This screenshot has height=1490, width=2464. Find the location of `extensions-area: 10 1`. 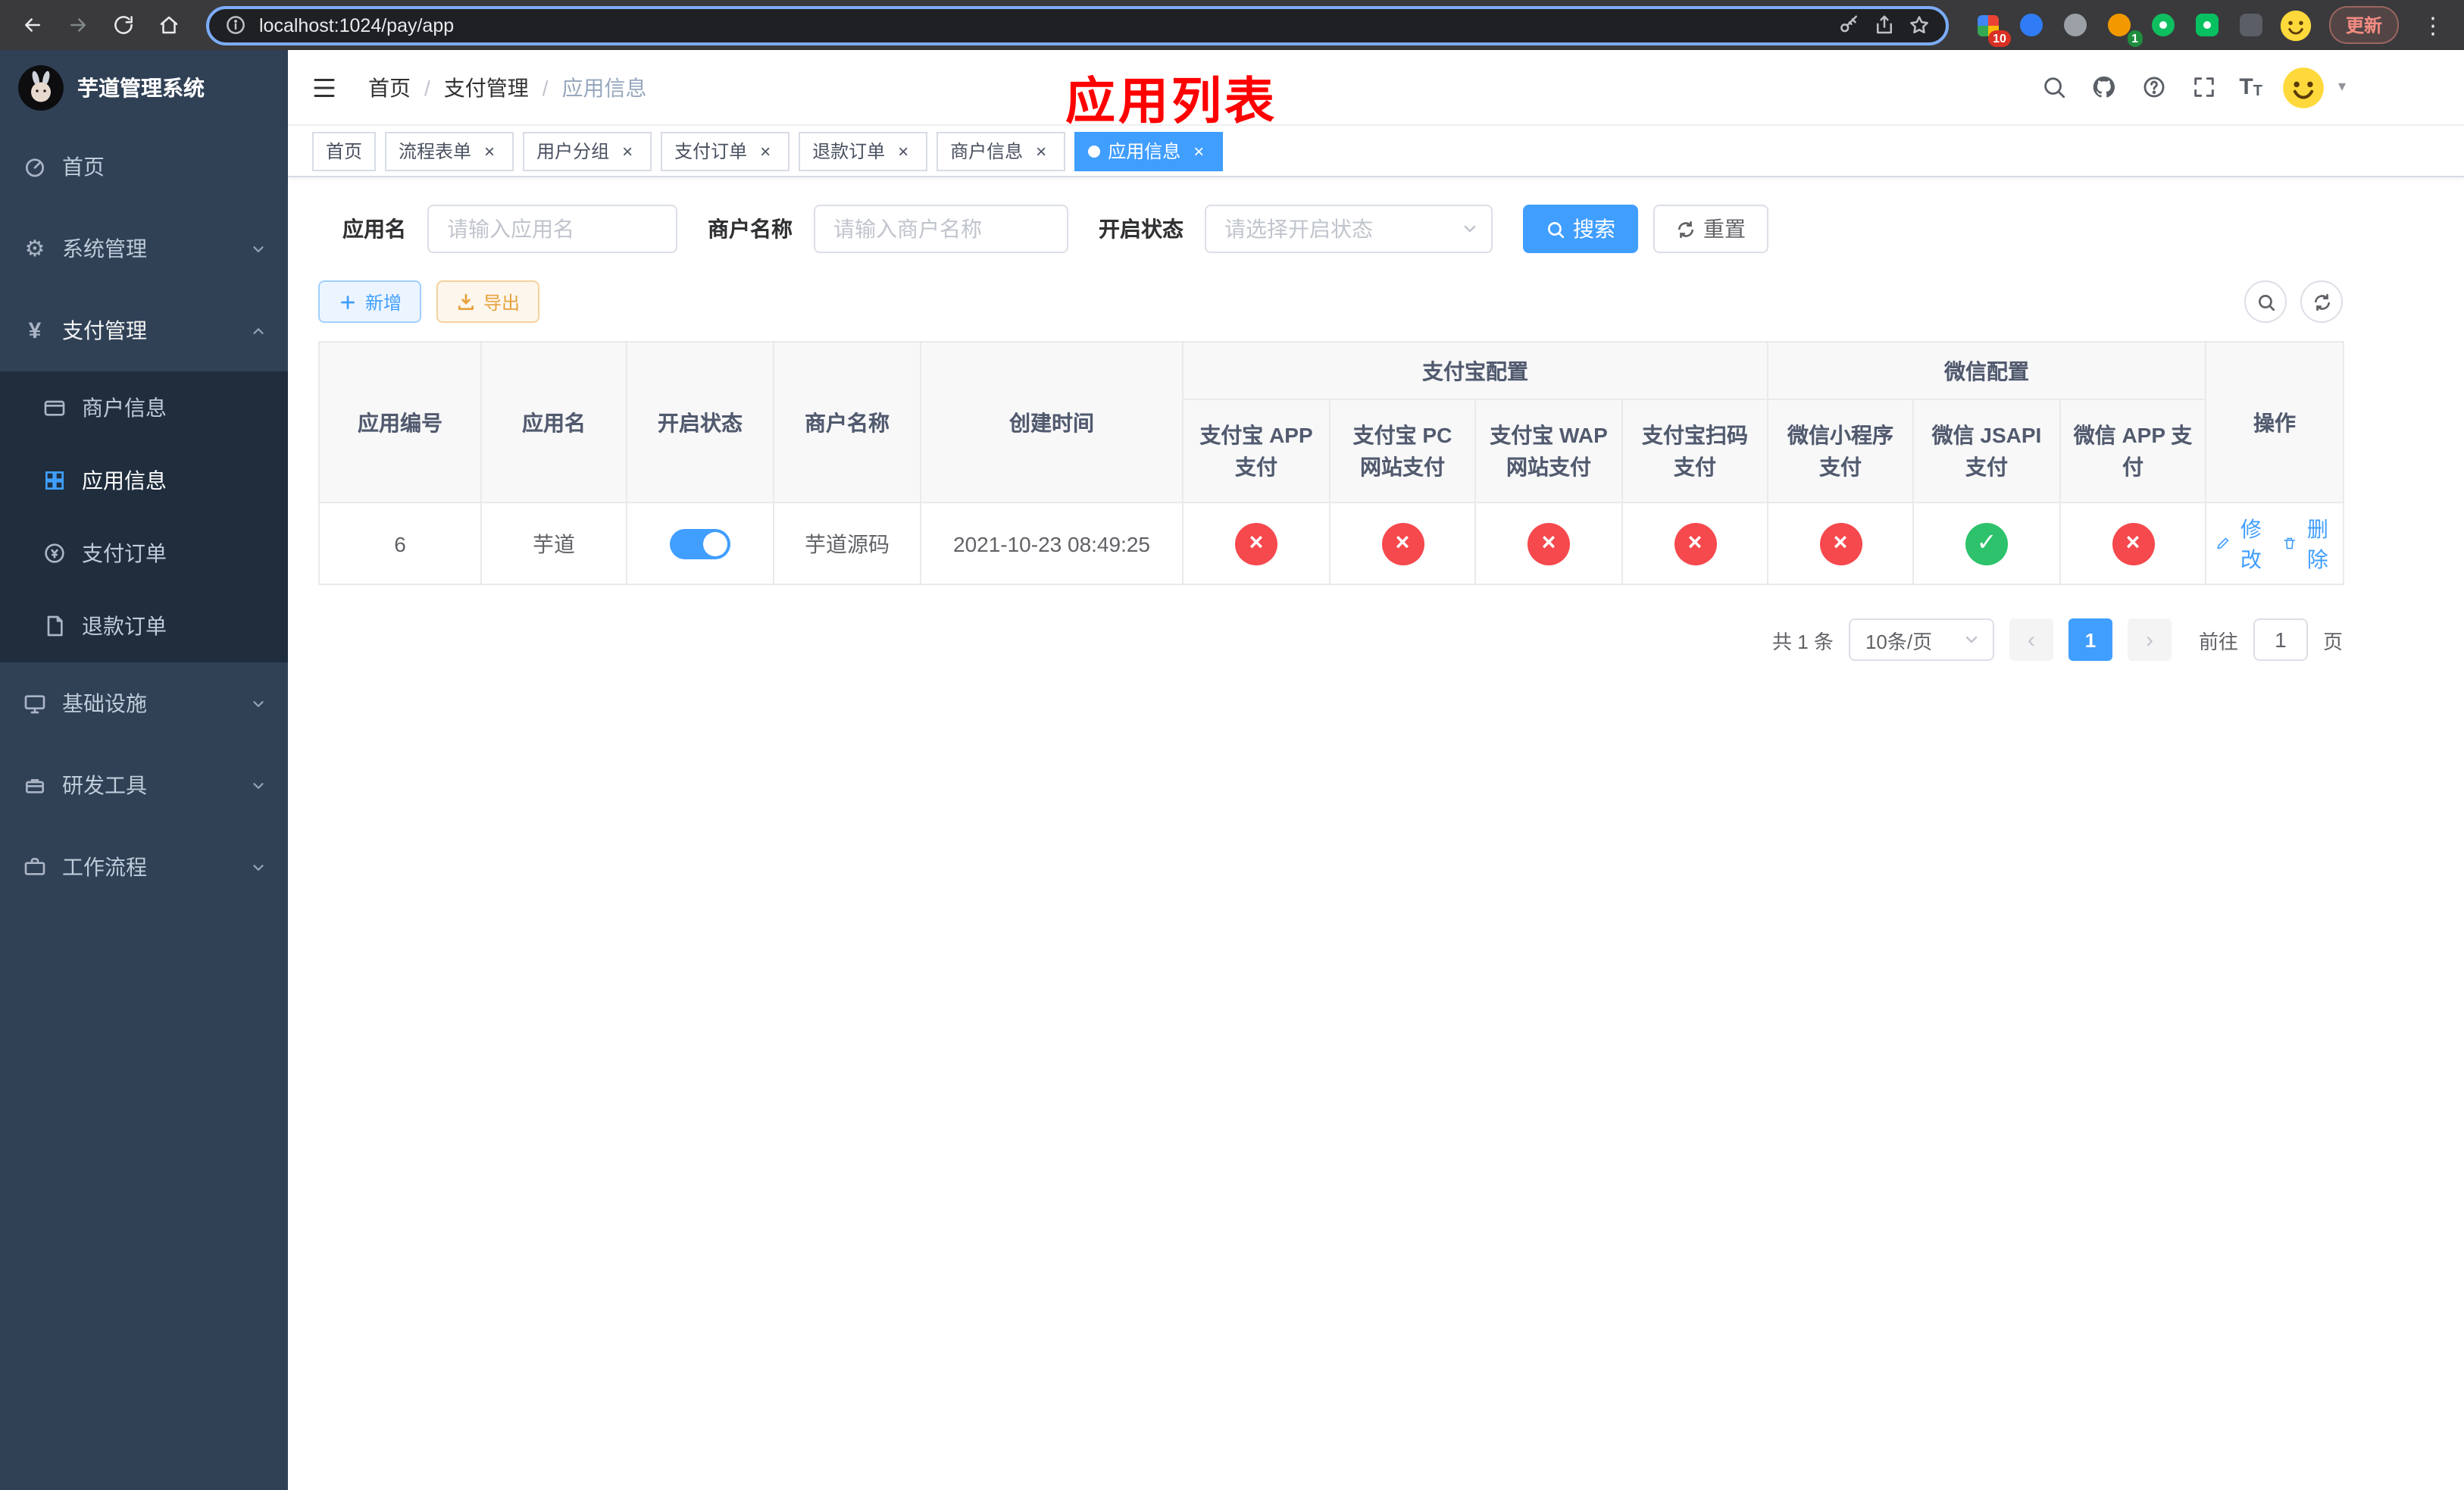

extensions-area: 10 1 is located at coordinates (2142, 27).